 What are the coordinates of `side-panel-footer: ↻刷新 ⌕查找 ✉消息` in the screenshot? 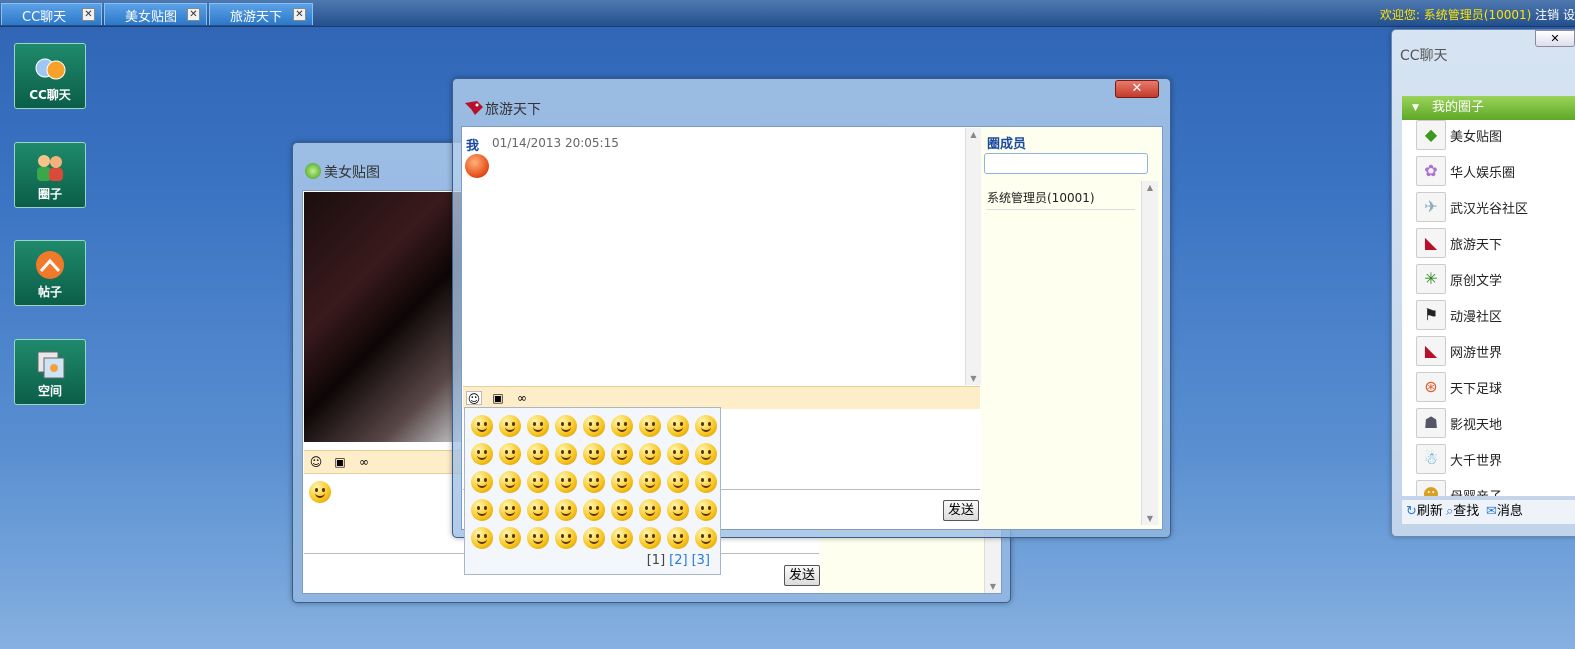 It's located at (1488, 512).